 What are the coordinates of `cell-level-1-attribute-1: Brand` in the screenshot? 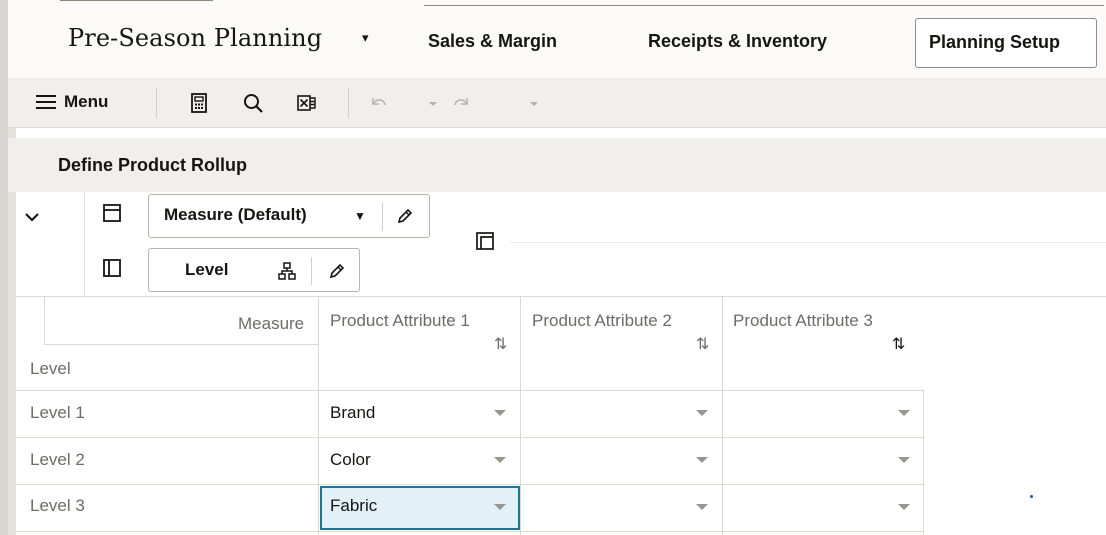 It's located at (352, 413).